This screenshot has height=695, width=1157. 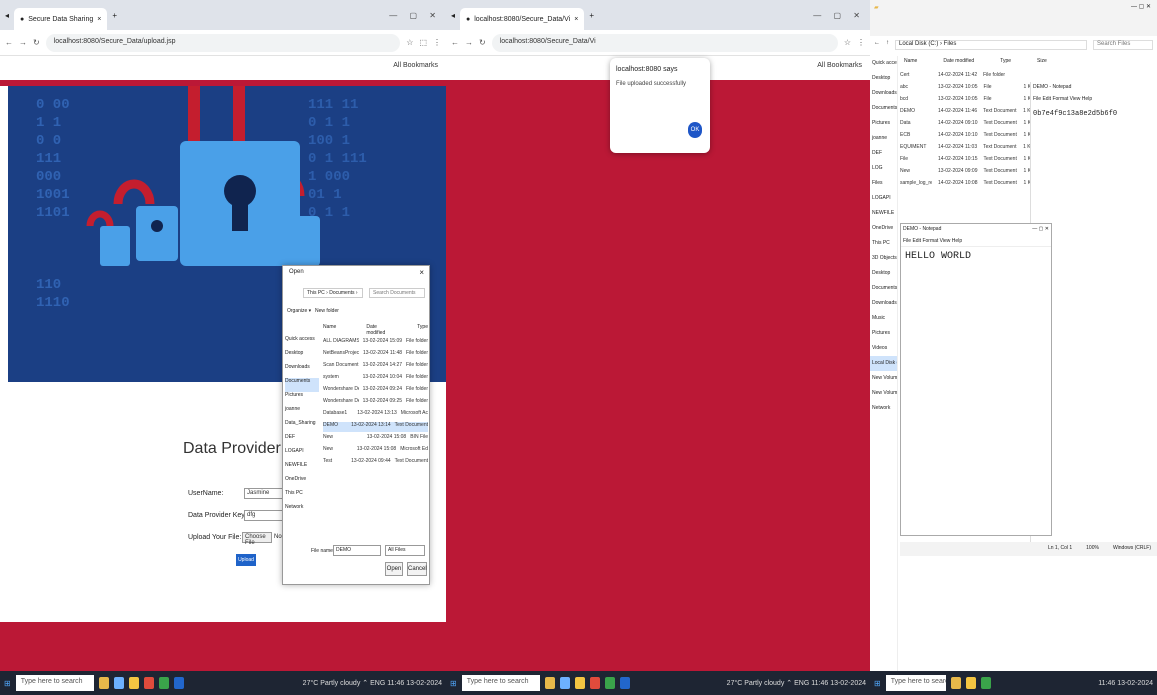 I want to click on cancel-button: Cancel, so click(x=417, y=569).